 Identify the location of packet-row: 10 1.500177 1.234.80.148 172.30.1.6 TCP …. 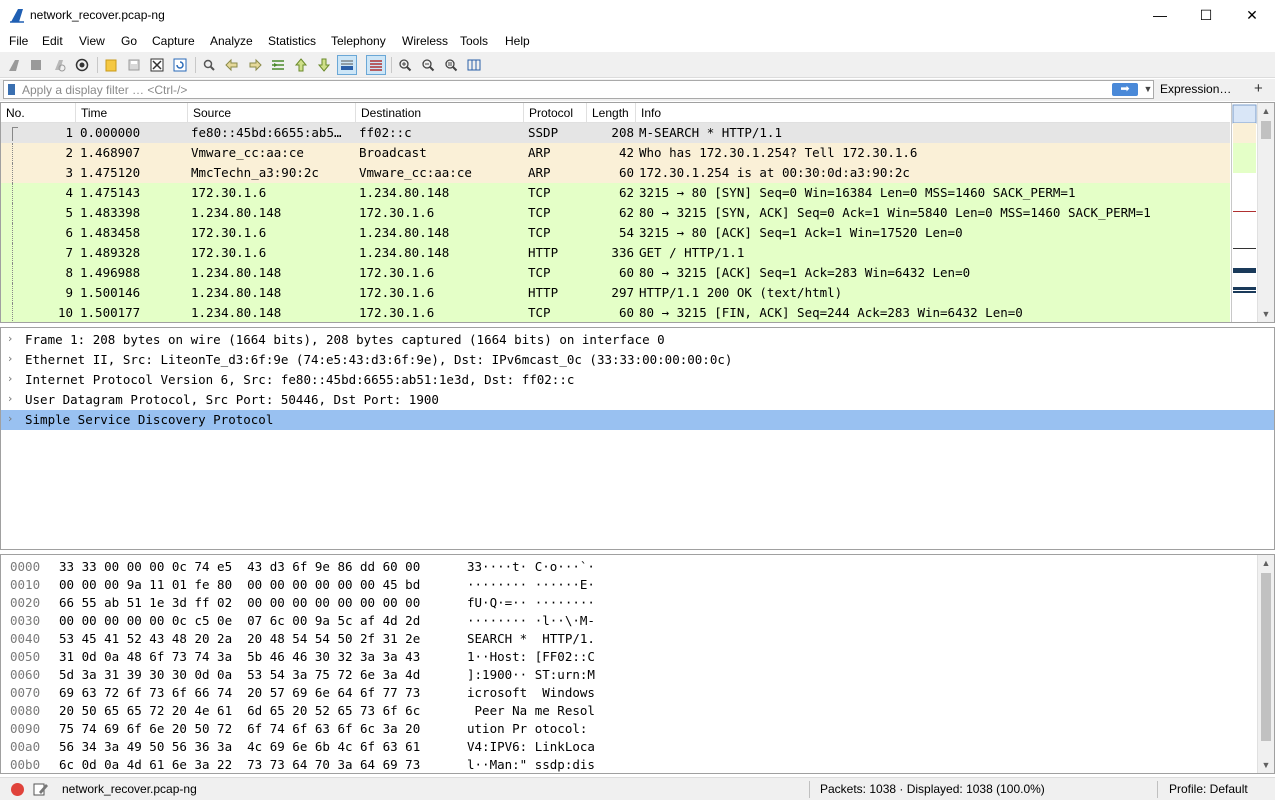
(615, 312).